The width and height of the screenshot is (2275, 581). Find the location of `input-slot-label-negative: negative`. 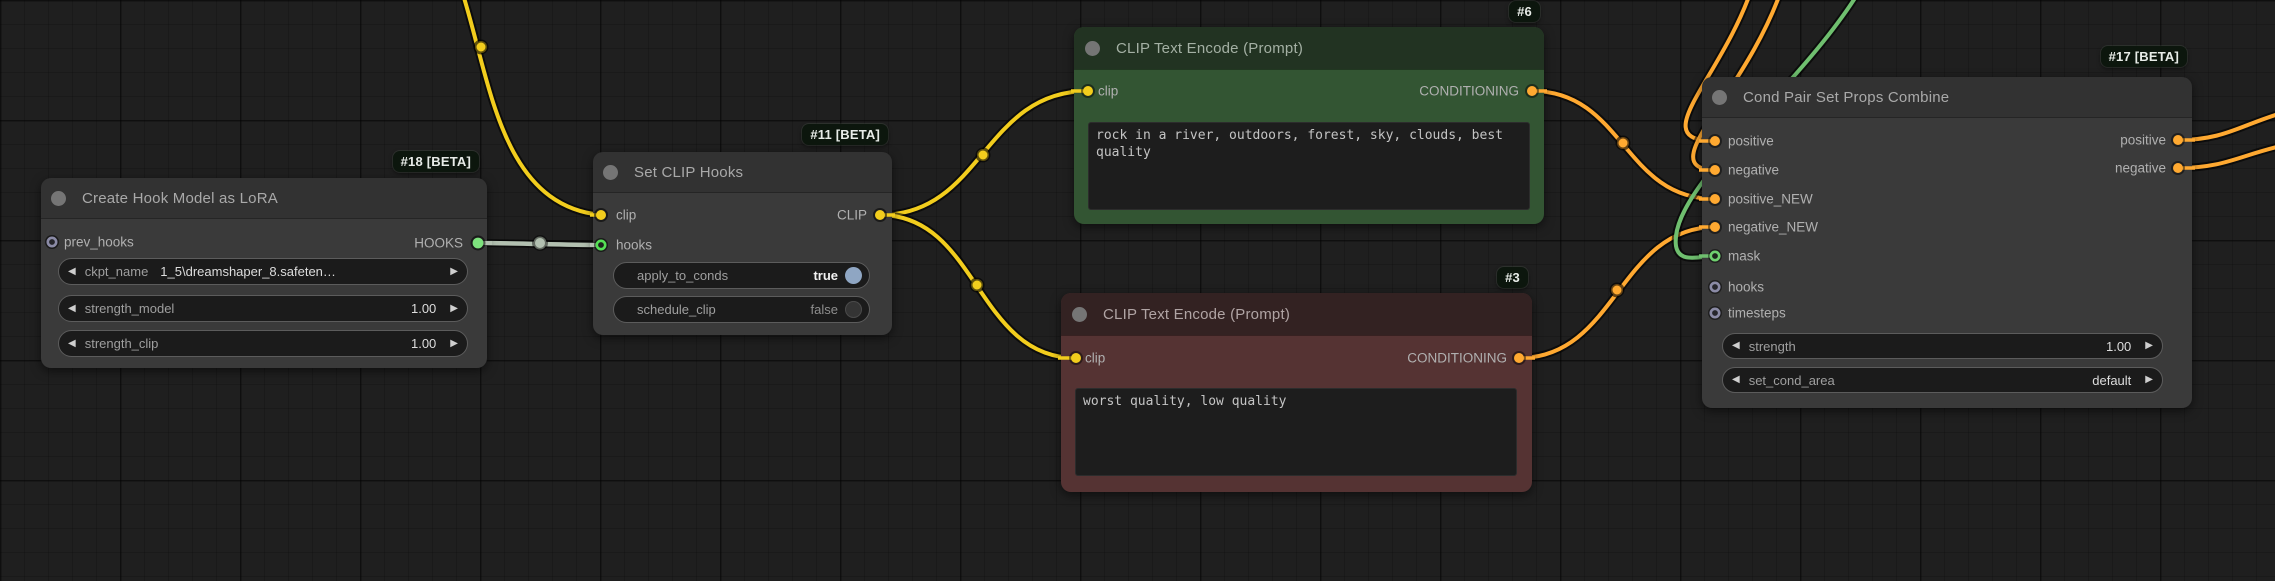

input-slot-label-negative: negative is located at coordinates (1754, 170).